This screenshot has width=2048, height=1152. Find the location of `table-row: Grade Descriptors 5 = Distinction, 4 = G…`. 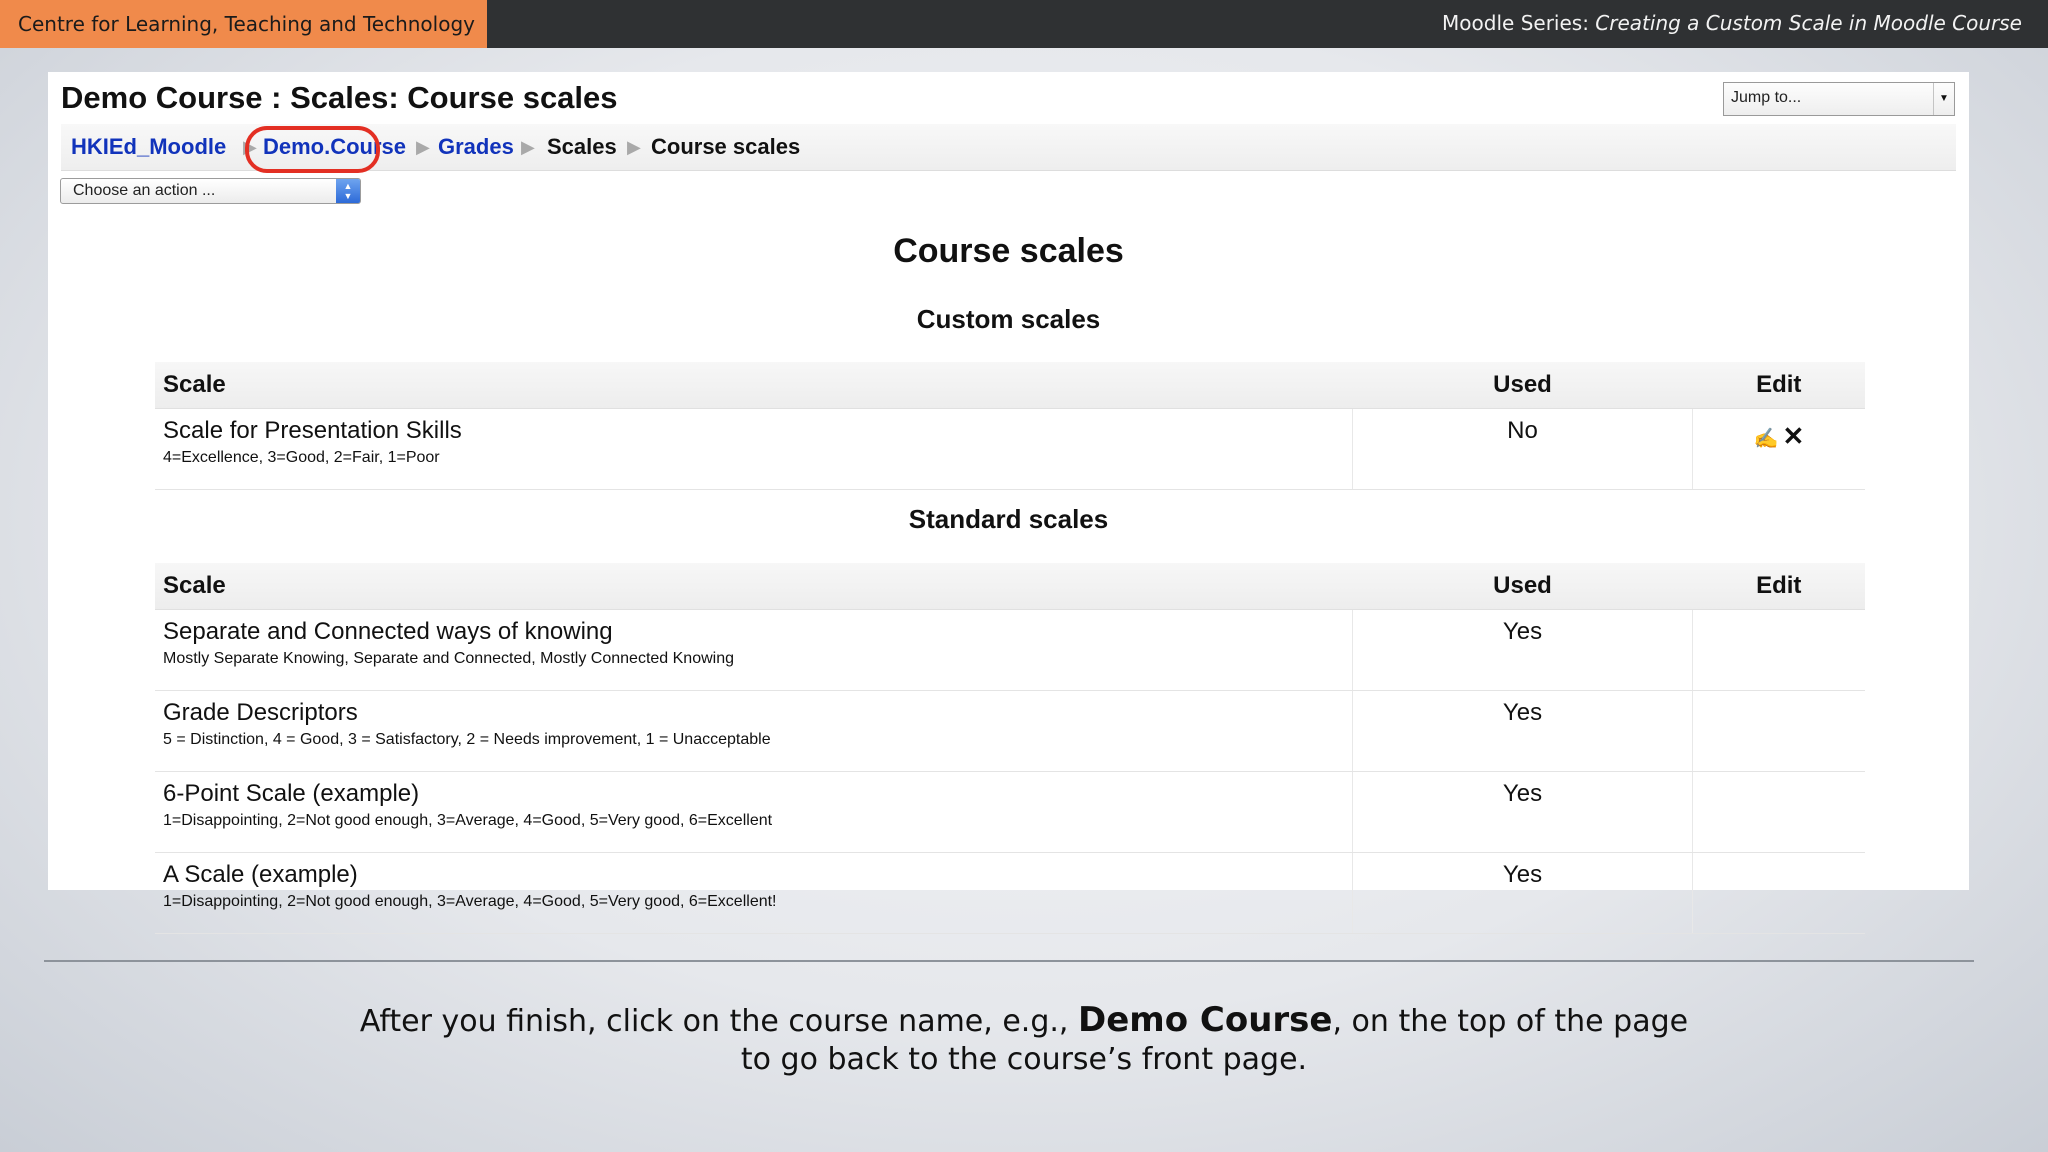

table-row: Grade Descriptors 5 = Distinction, 4 = G… is located at coordinates (1010, 731).